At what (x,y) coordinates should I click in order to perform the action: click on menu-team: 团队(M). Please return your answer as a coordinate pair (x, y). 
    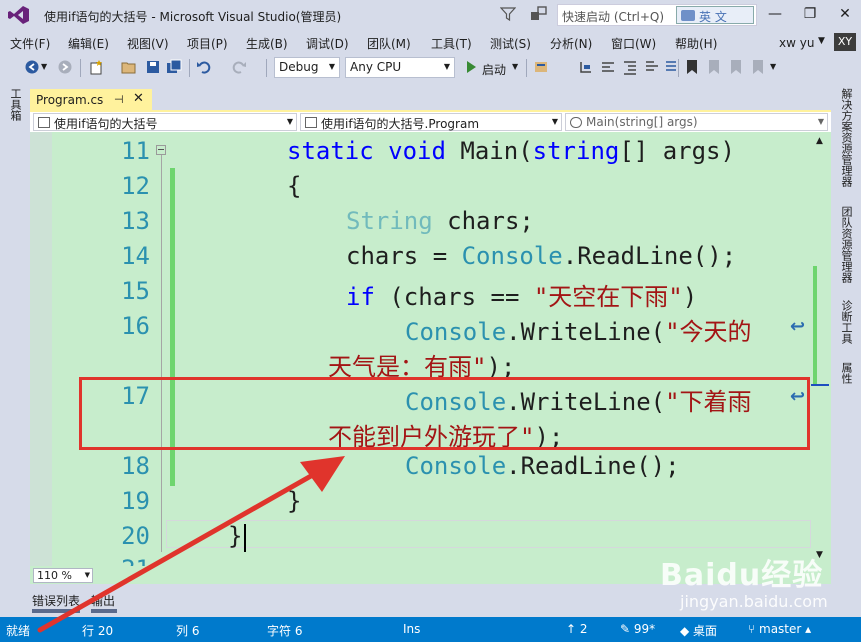
    Looking at the image, I should click on (389, 43).